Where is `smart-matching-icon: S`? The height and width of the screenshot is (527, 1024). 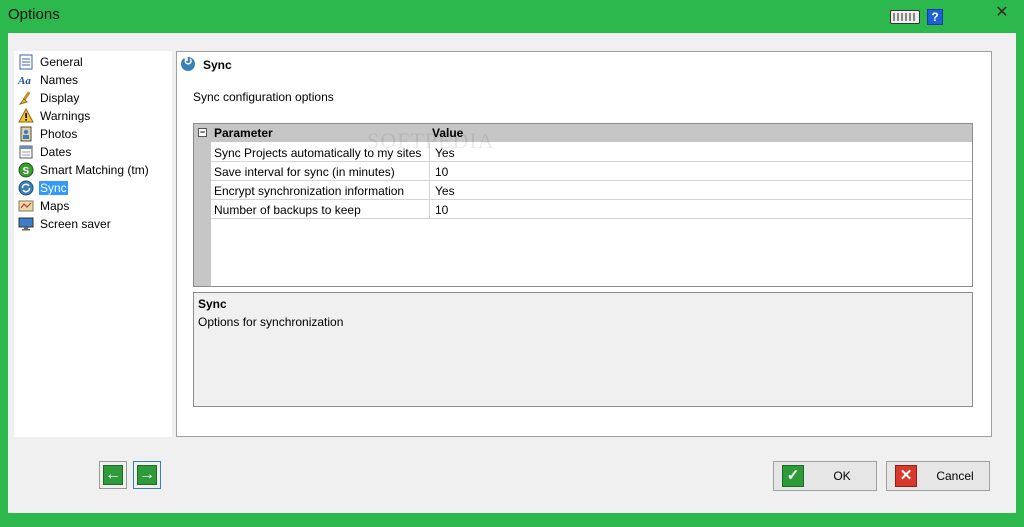
smart-matching-icon: S is located at coordinates (26, 170).